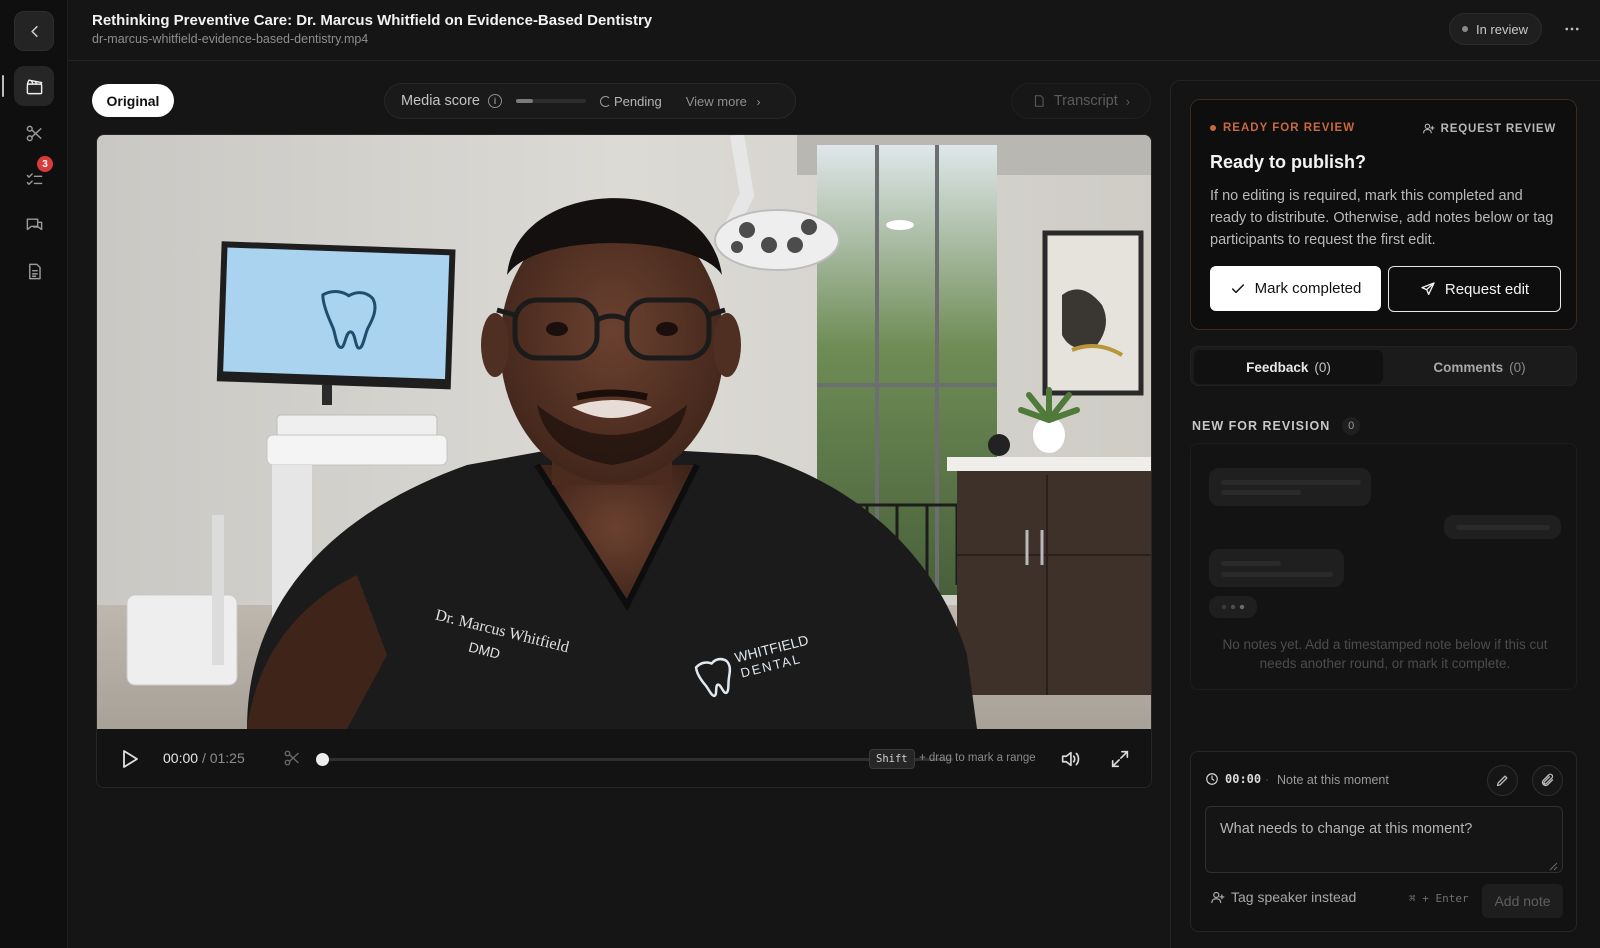 The width and height of the screenshot is (1600, 948). What do you see at coordinates (1464, 29) in the screenshot?
I see `status-dot` at bounding box center [1464, 29].